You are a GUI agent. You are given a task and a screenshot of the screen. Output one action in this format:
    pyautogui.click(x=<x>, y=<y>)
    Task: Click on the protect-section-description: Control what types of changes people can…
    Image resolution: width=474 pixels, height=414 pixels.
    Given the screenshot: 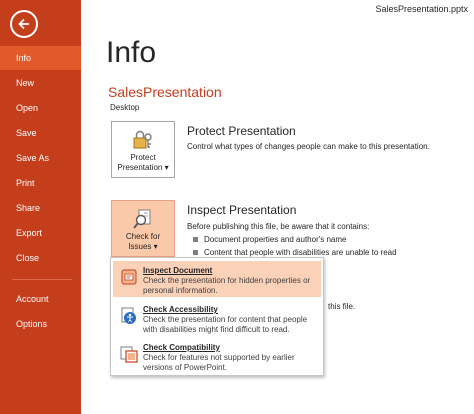 What is the action you would take?
    pyautogui.click(x=308, y=146)
    